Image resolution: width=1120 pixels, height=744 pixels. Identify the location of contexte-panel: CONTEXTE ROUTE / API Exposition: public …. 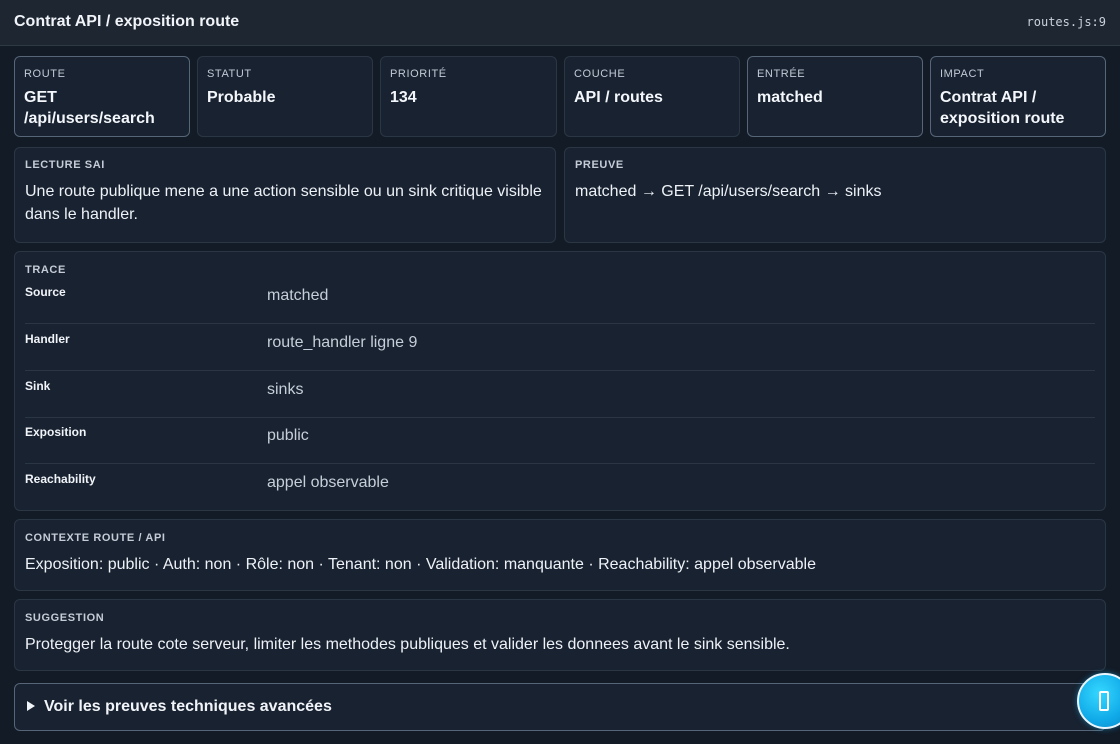
(560, 555).